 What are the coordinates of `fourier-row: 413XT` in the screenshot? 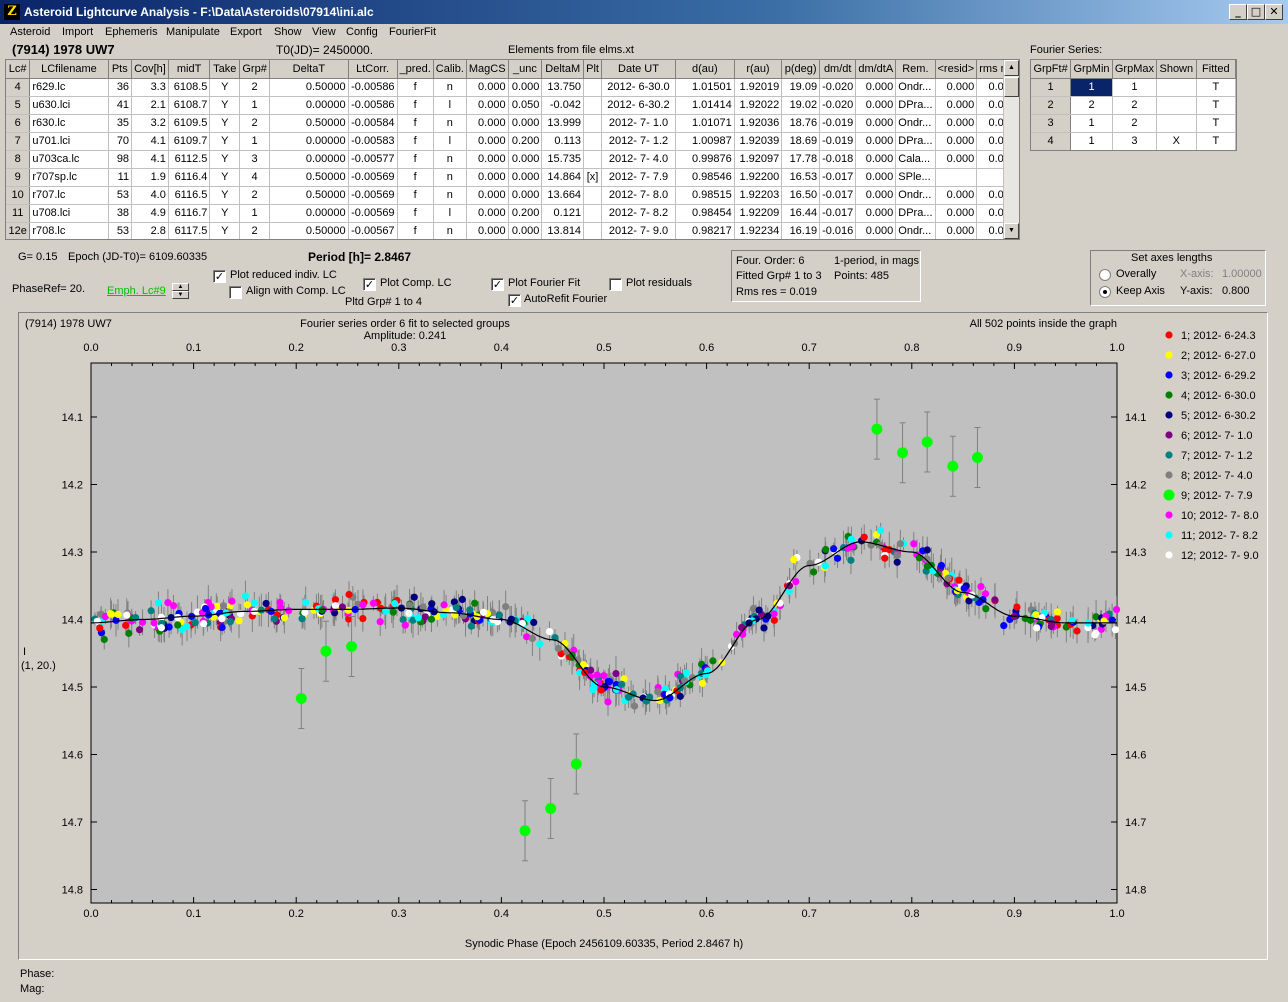 It's located at (1133, 141).